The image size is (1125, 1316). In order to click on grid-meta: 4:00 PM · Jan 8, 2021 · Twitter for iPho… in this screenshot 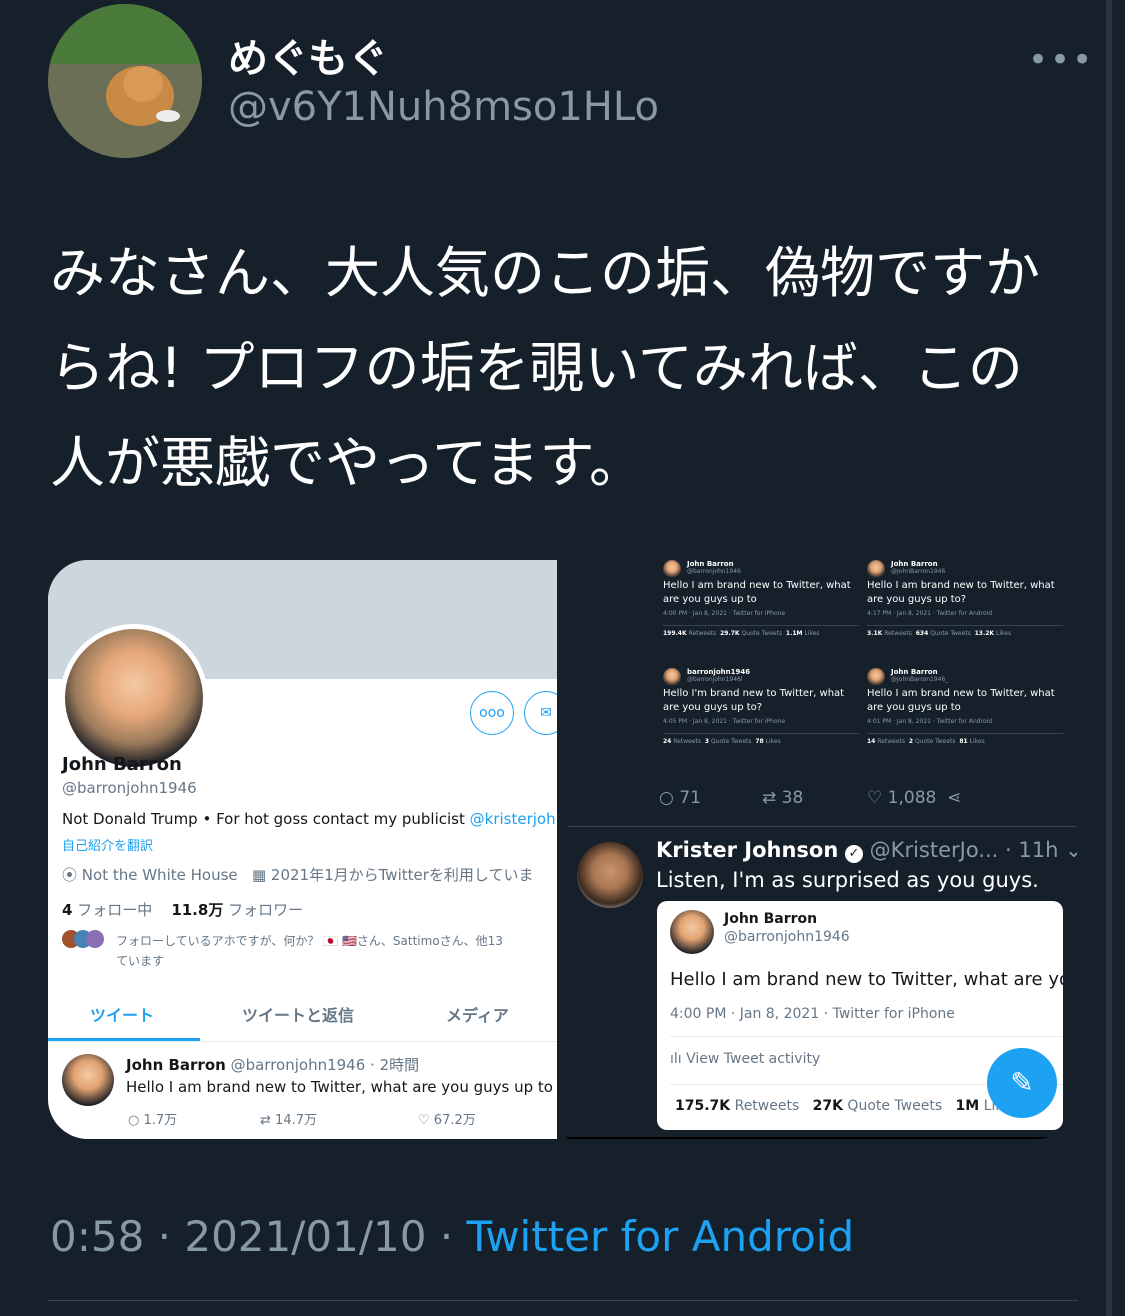, I will do `click(724, 613)`.